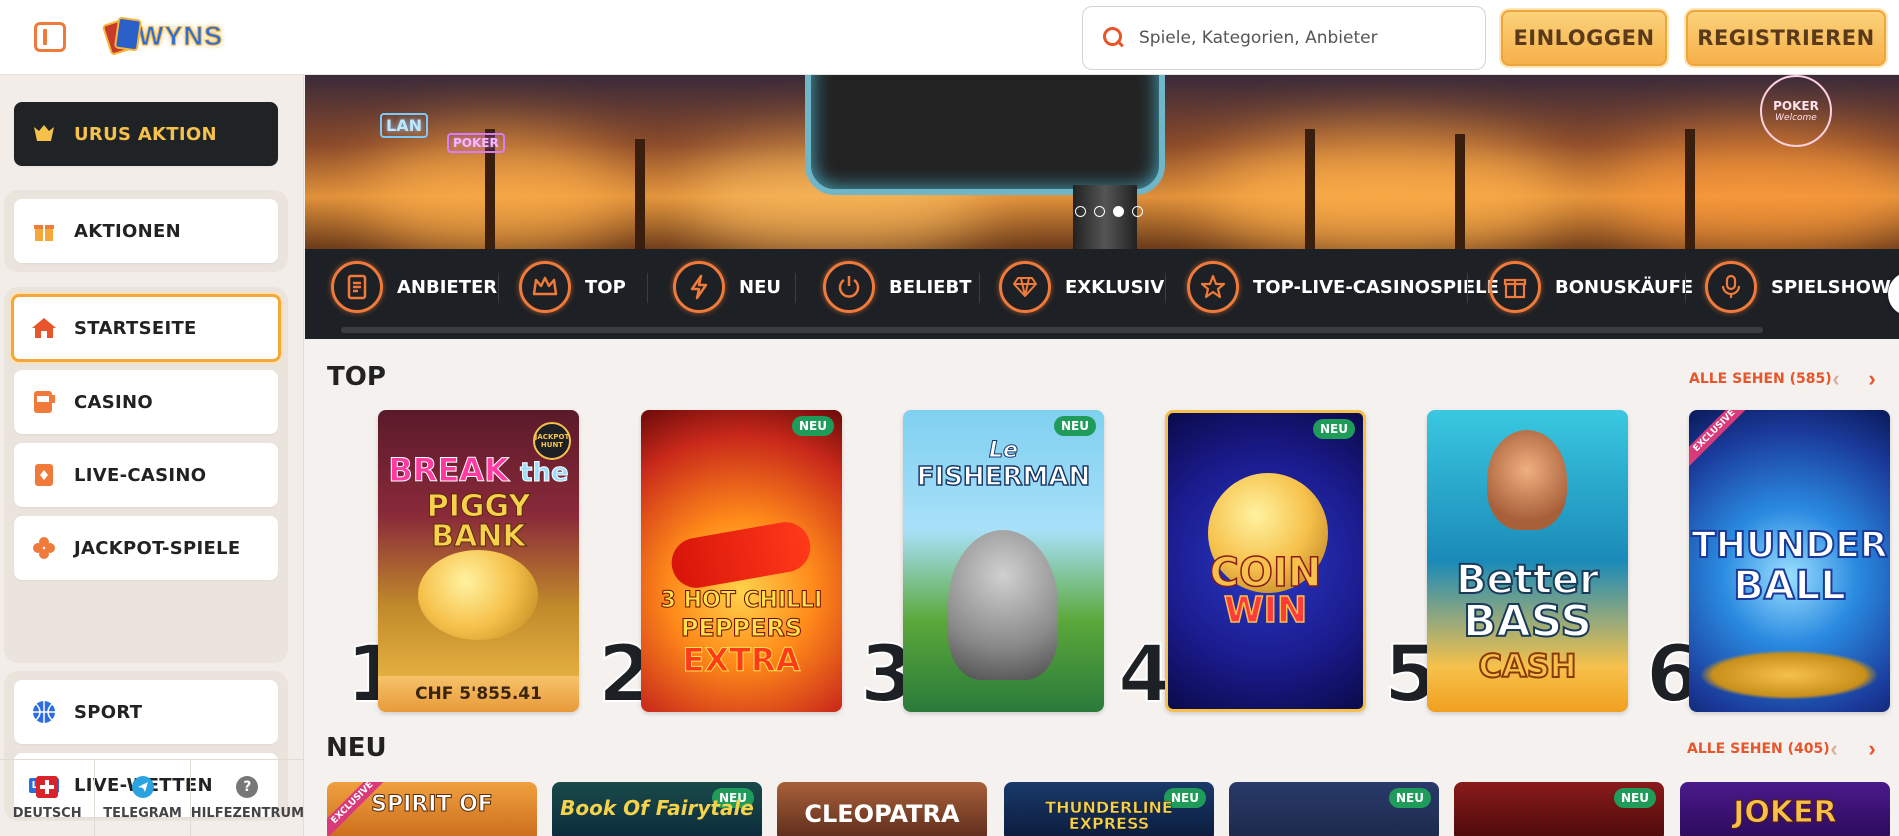 The height and width of the screenshot is (836, 1899). Describe the element at coordinates (1731, 287) in the screenshot. I see `microphone-icon` at that location.